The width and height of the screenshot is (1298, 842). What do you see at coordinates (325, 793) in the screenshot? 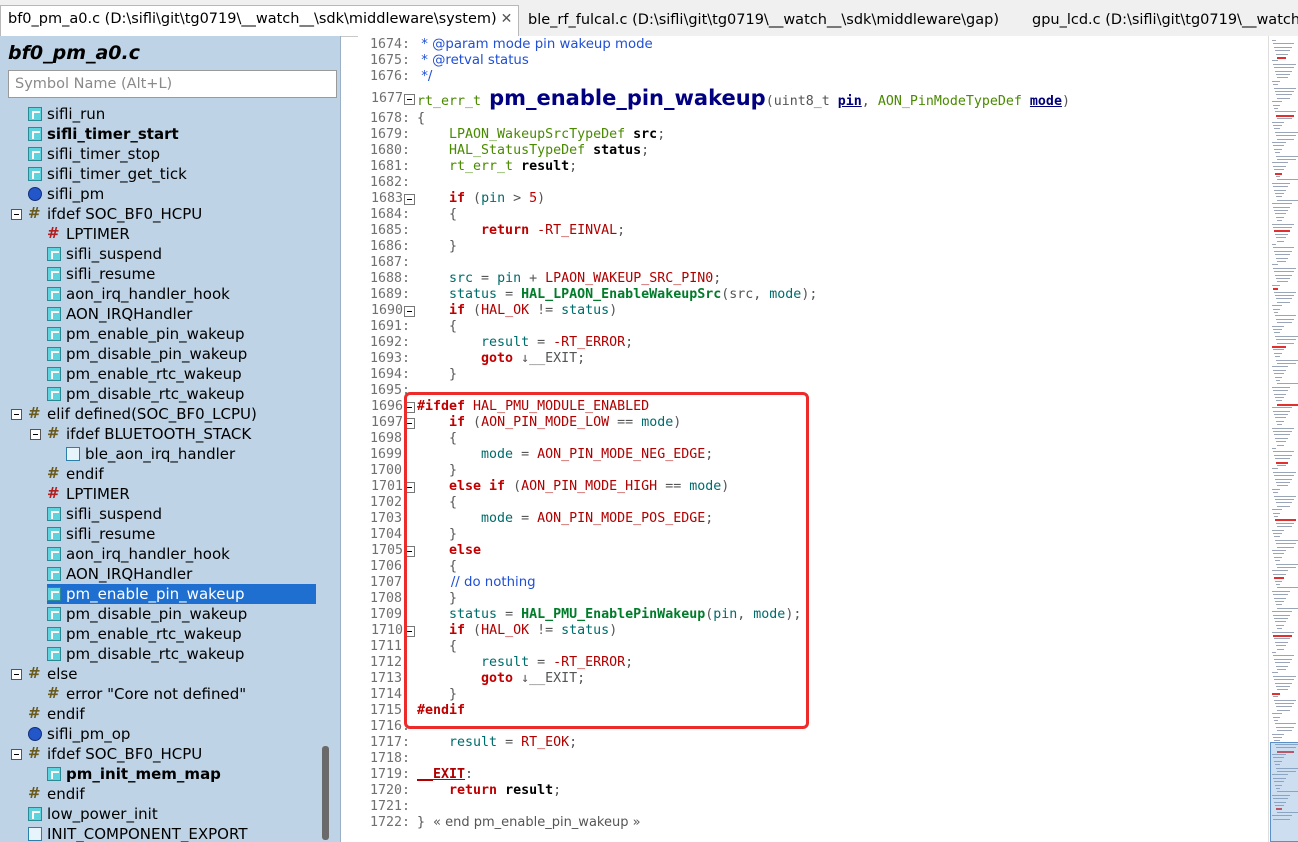
I see `tree-scrollbar` at bounding box center [325, 793].